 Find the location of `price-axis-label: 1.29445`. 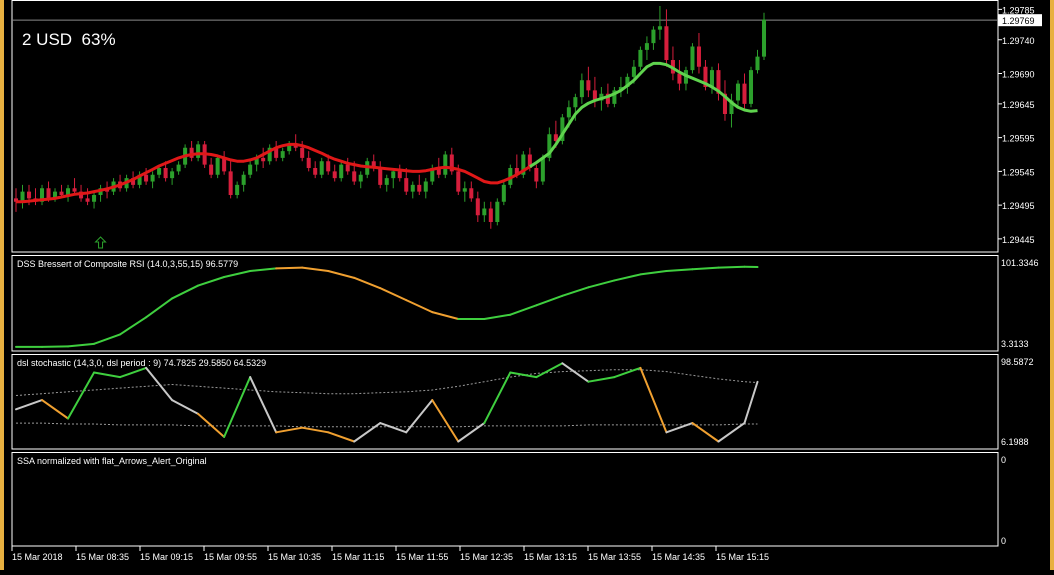

price-axis-label: 1.29445 is located at coordinates (1018, 240).